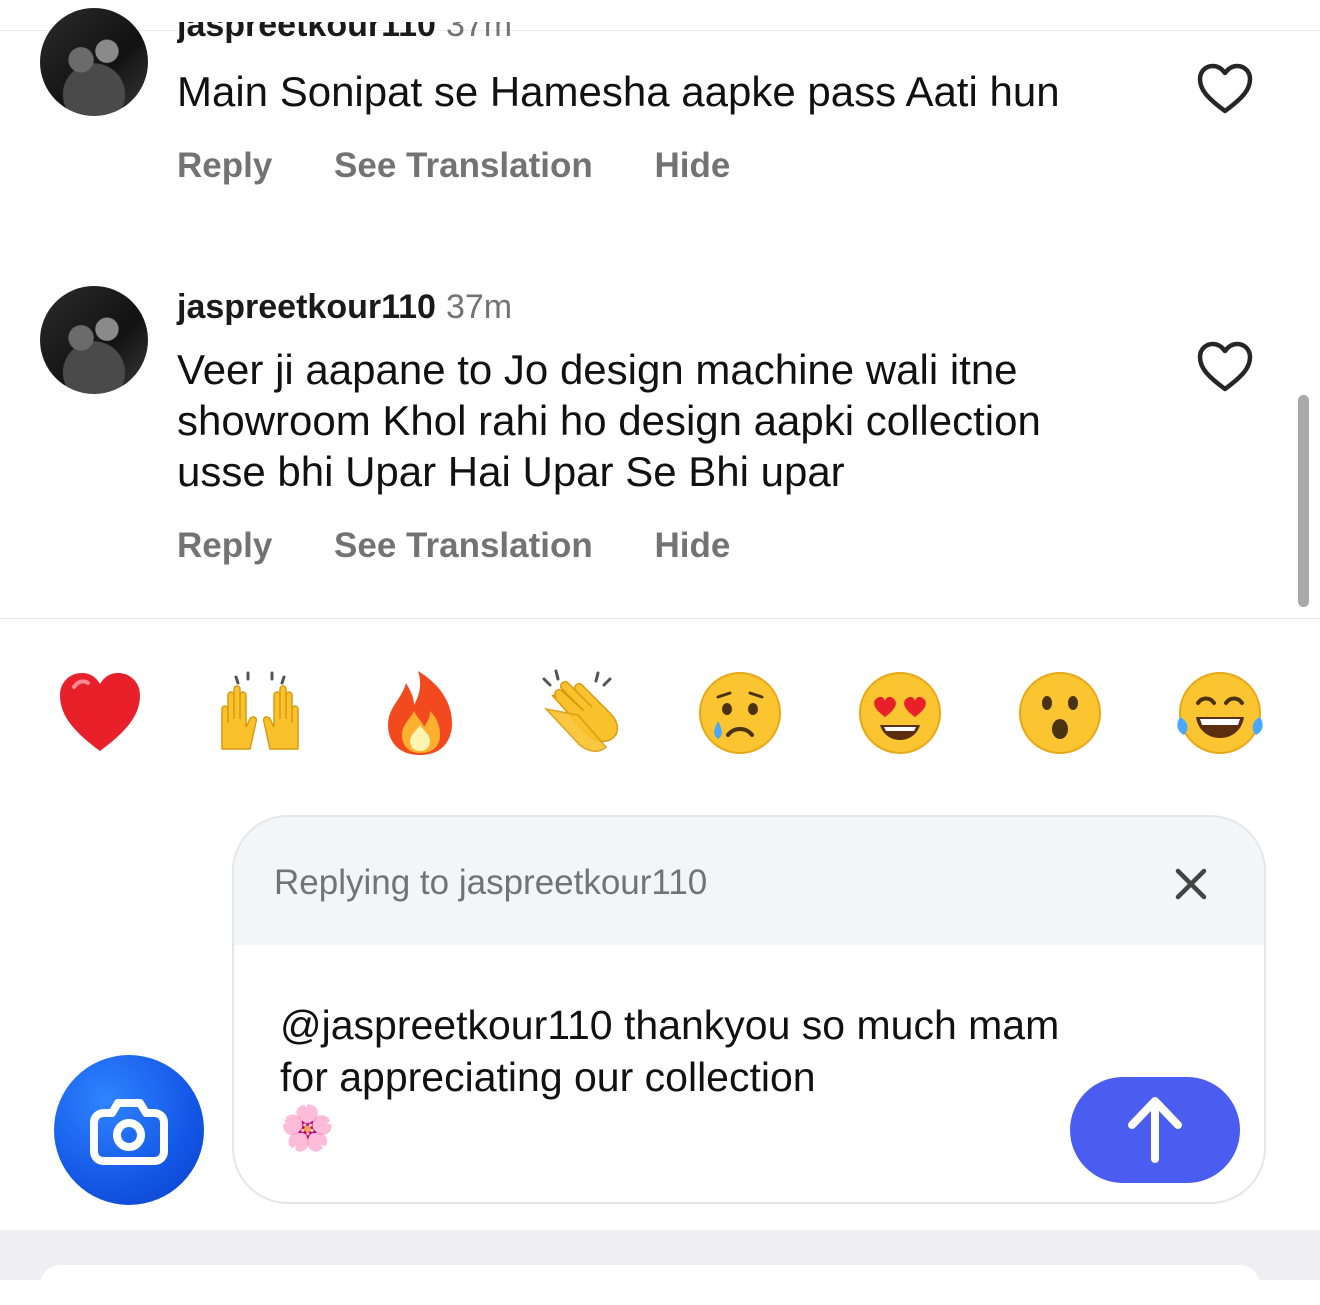 This screenshot has height=1305, width=1320. What do you see at coordinates (1220, 713) in the screenshot?
I see `tears-of-joy-emoji` at bounding box center [1220, 713].